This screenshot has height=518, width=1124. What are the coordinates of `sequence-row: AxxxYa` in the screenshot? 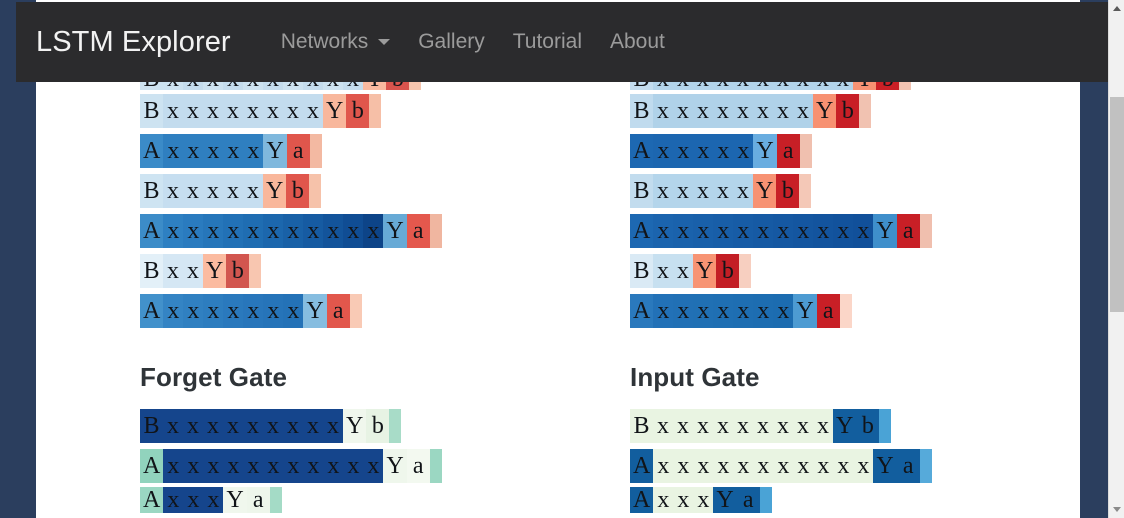 It's located at (385, 500).